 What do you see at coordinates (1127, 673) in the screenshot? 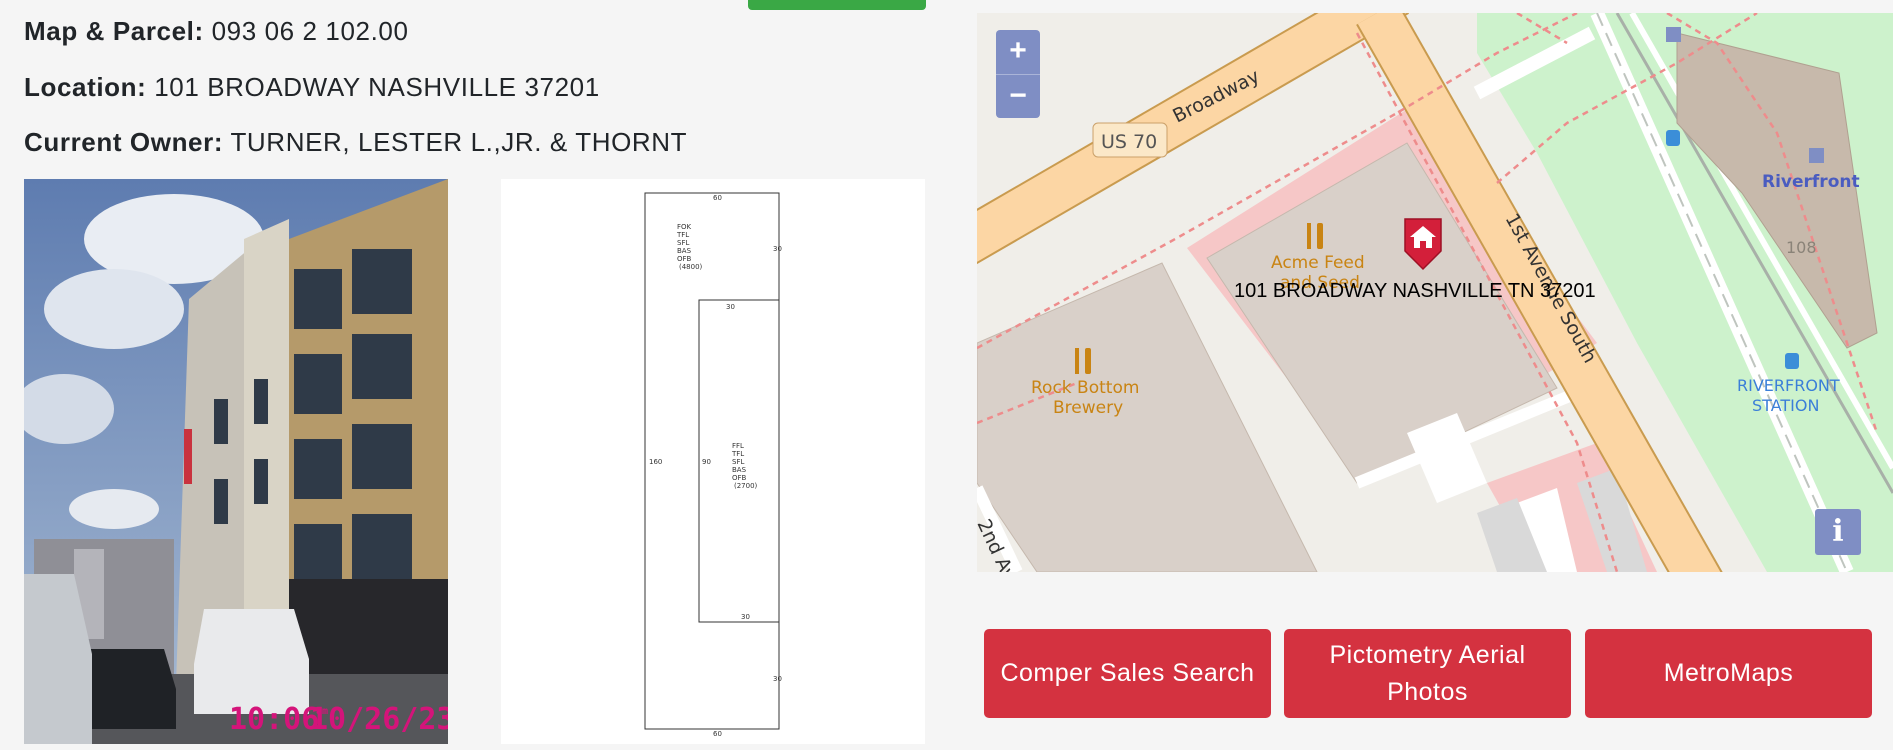
I see `comper-sales-search-button: Comper Sales Search` at bounding box center [1127, 673].